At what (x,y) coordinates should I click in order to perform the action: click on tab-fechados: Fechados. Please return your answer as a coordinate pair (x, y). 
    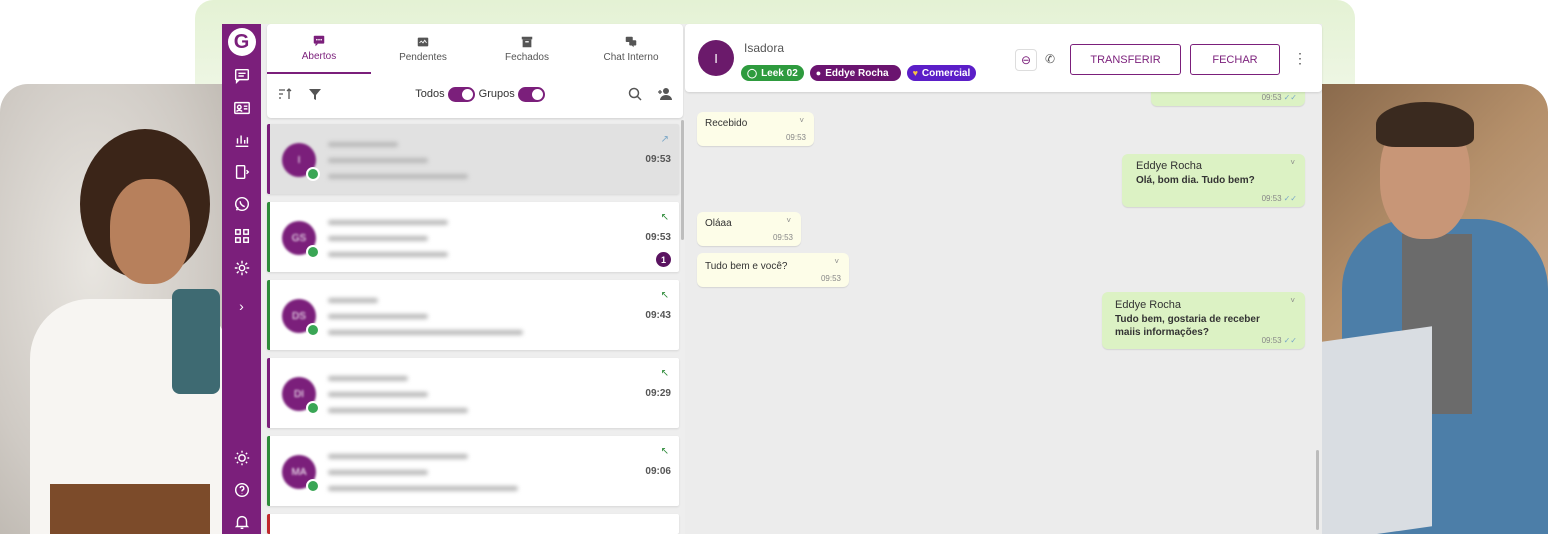
    Looking at the image, I should click on (527, 49).